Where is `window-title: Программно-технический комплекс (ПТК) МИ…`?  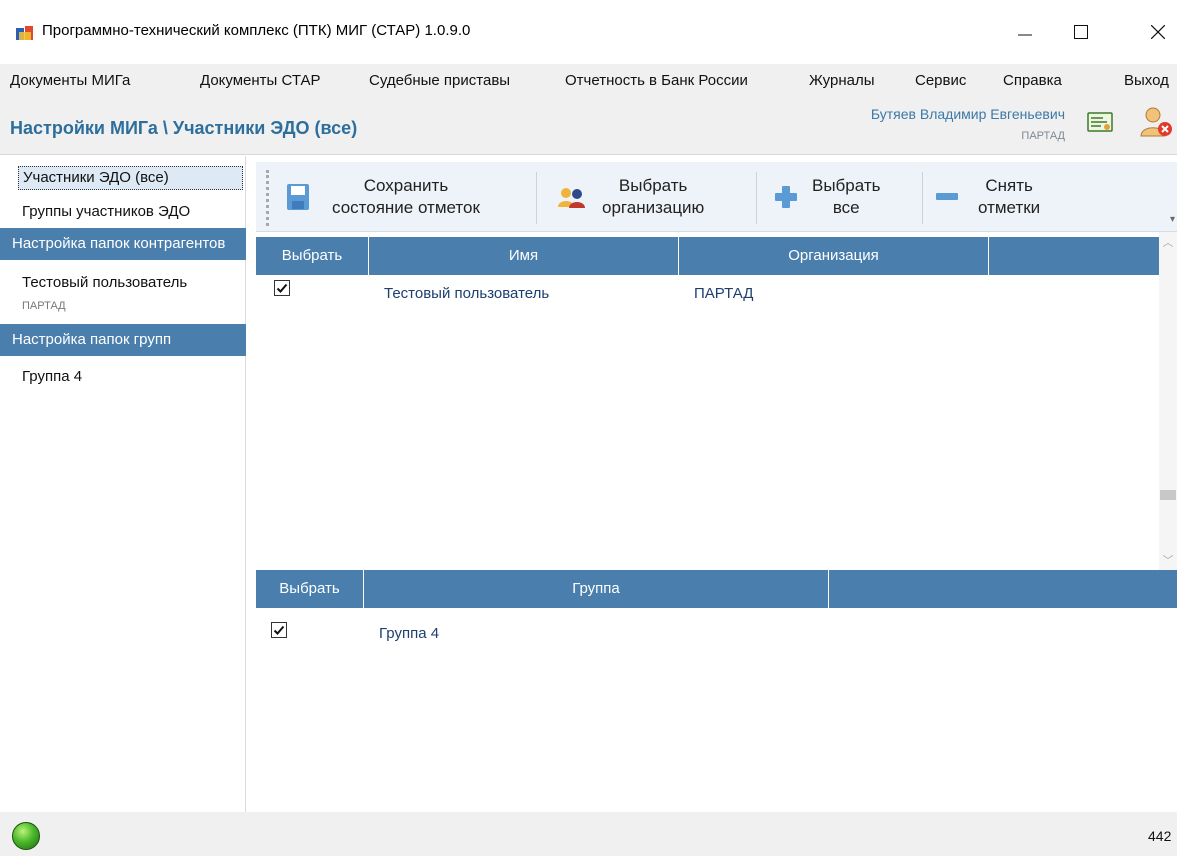 window-title: Программно-технический комплекс (ПТК) МИ… is located at coordinates (256, 30).